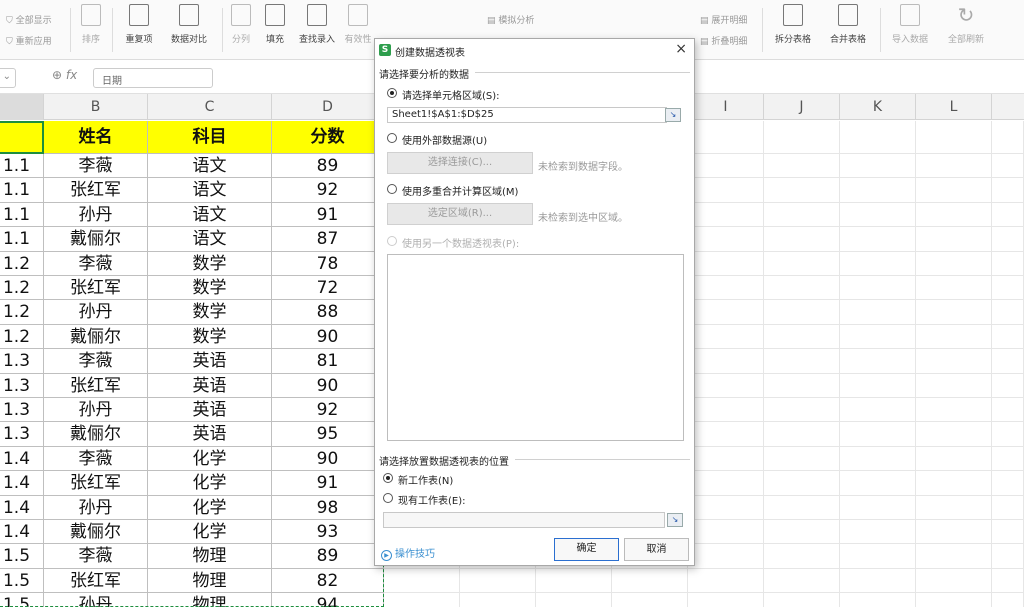 The width and height of the screenshot is (1024, 607). What do you see at coordinates (392, 241) in the screenshot?
I see `other-pivot-radio` at bounding box center [392, 241].